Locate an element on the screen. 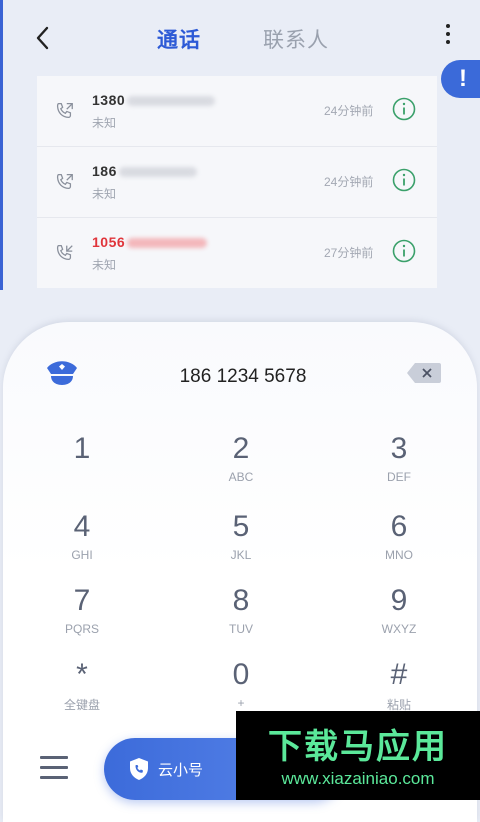 This screenshot has height=822, width=480. shield-phone-icon is located at coordinates (139, 769).